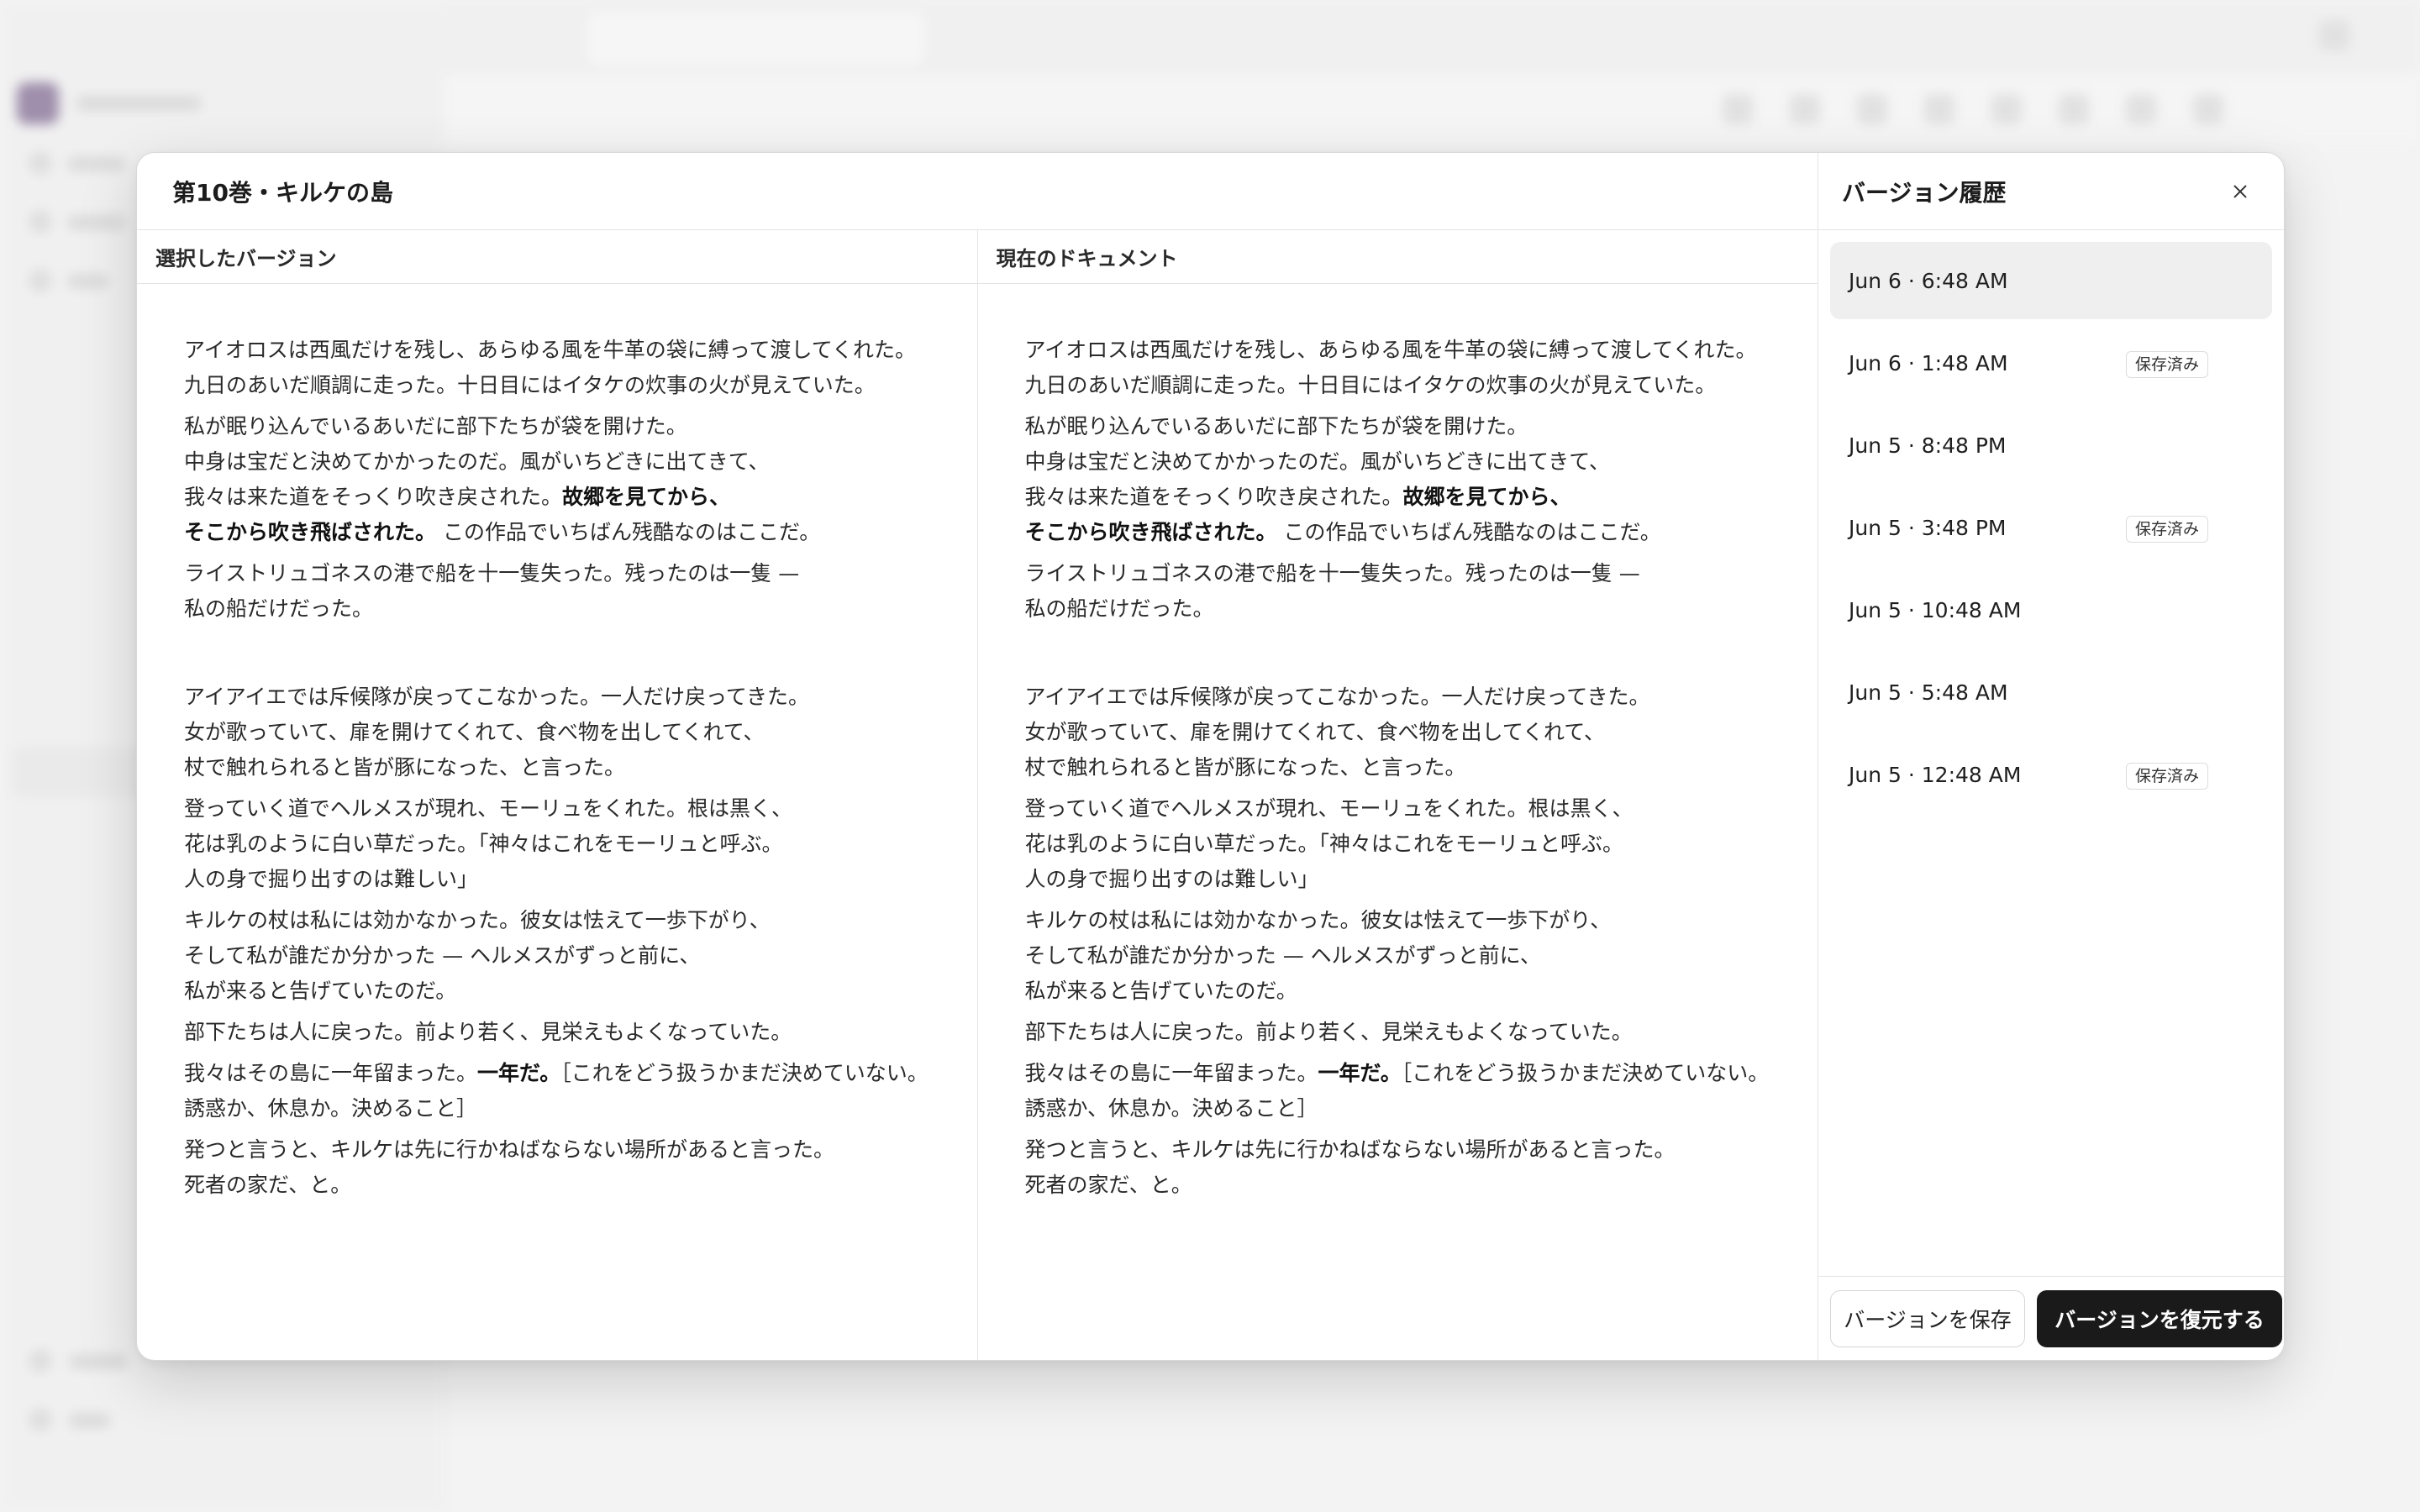 This screenshot has height=1512, width=2420. I want to click on version-time: Jun 5 · 10:48 AM, so click(1935, 609).